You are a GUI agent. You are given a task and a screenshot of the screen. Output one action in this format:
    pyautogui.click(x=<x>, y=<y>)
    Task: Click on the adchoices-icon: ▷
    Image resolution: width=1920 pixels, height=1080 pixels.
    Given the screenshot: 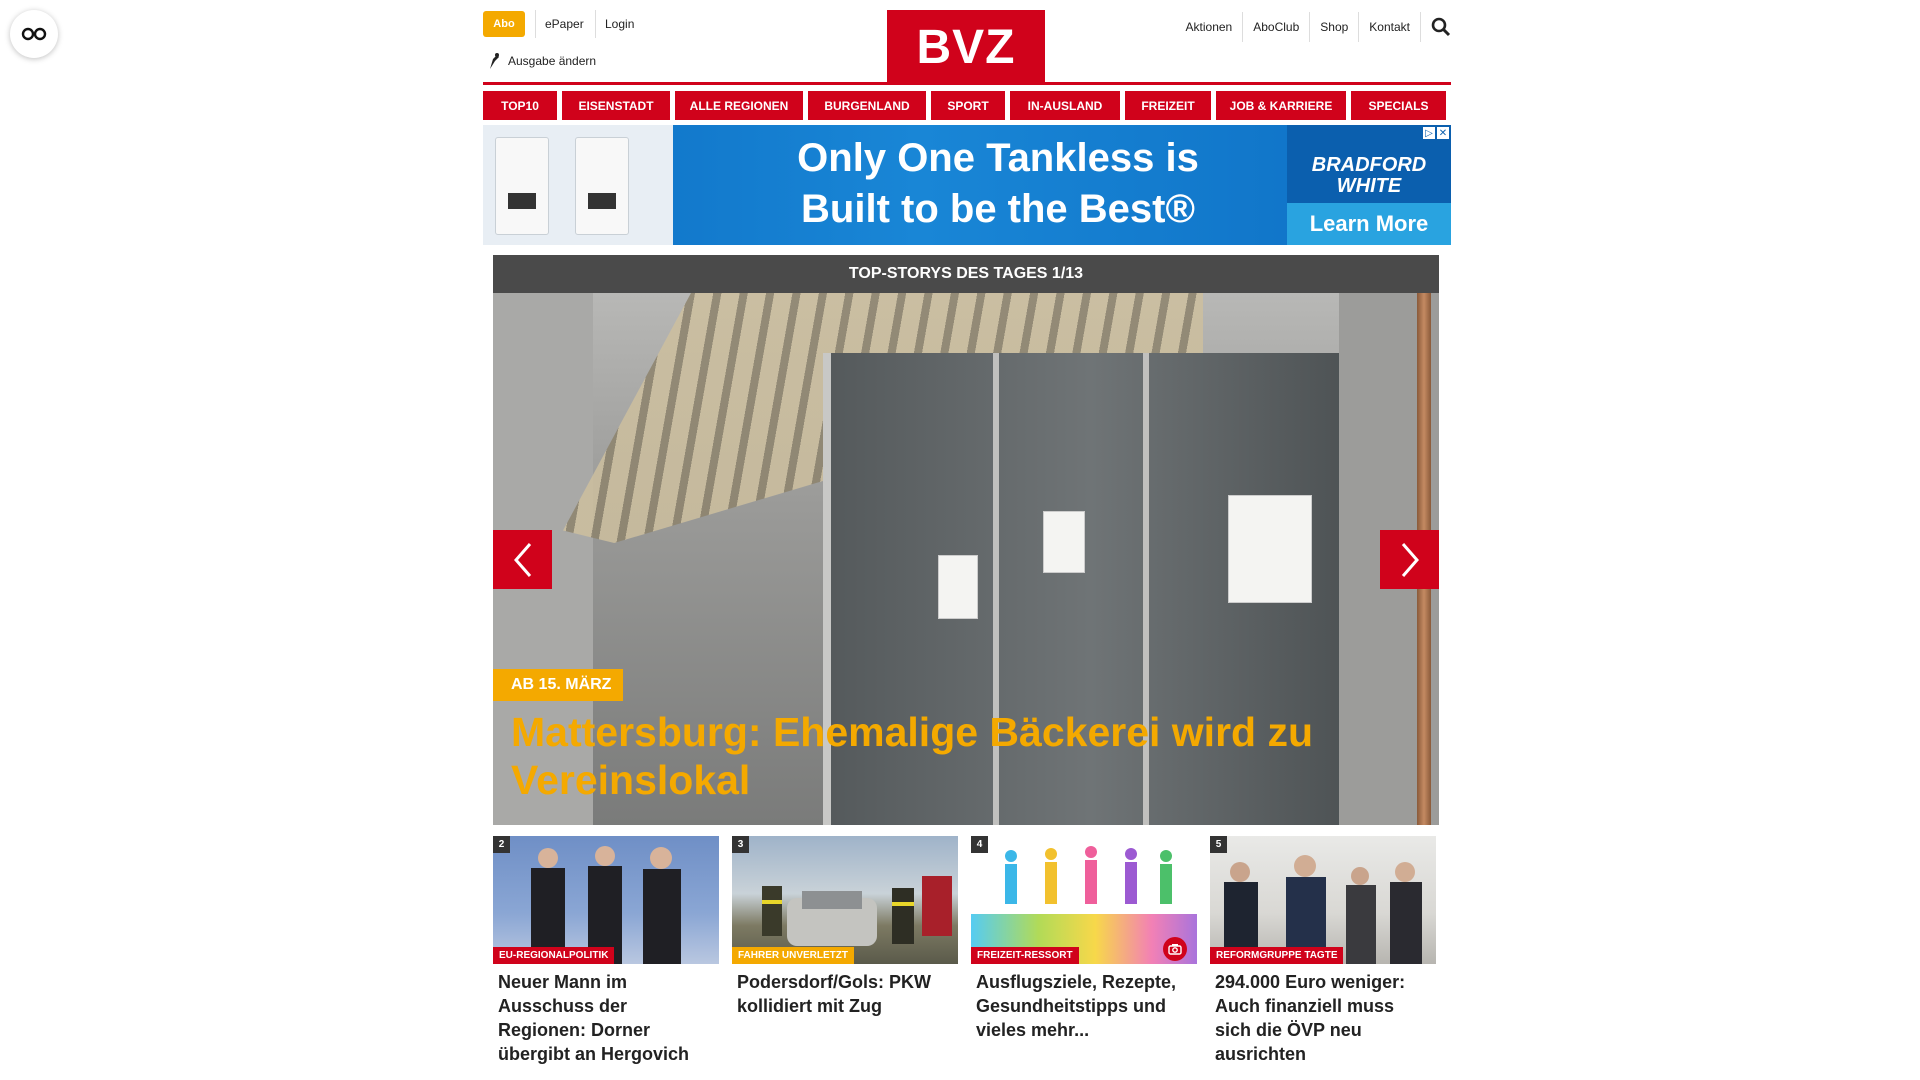 What is the action you would take?
    pyautogui.click(x=1429, y=133)
    